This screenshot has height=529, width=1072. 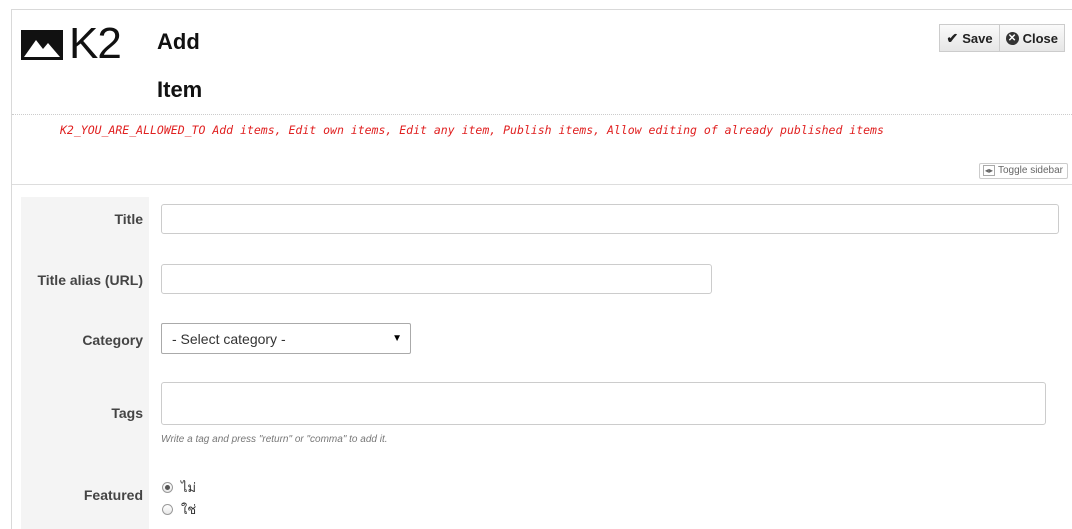 I want to click on label-column, so click(x=85, y=363).